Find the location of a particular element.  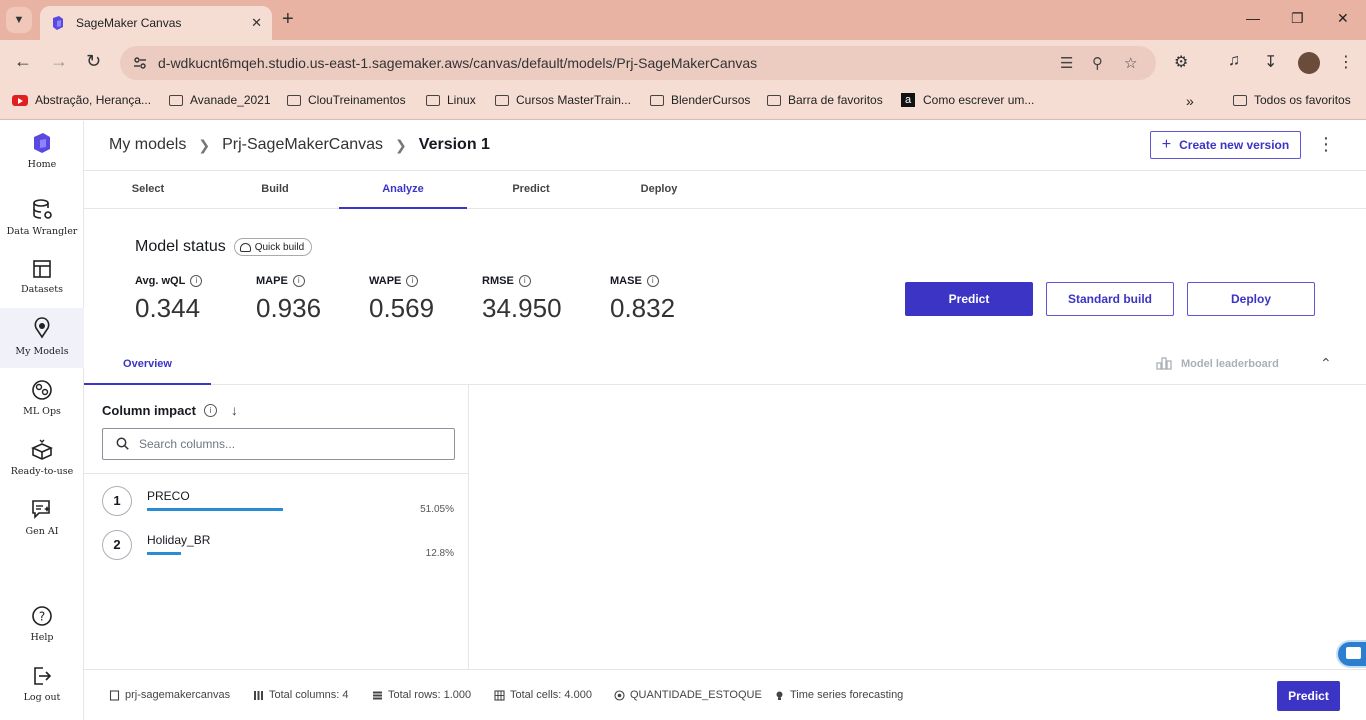

metric-mape: MAPE i 0.936 is located at coordinates (289, 299).